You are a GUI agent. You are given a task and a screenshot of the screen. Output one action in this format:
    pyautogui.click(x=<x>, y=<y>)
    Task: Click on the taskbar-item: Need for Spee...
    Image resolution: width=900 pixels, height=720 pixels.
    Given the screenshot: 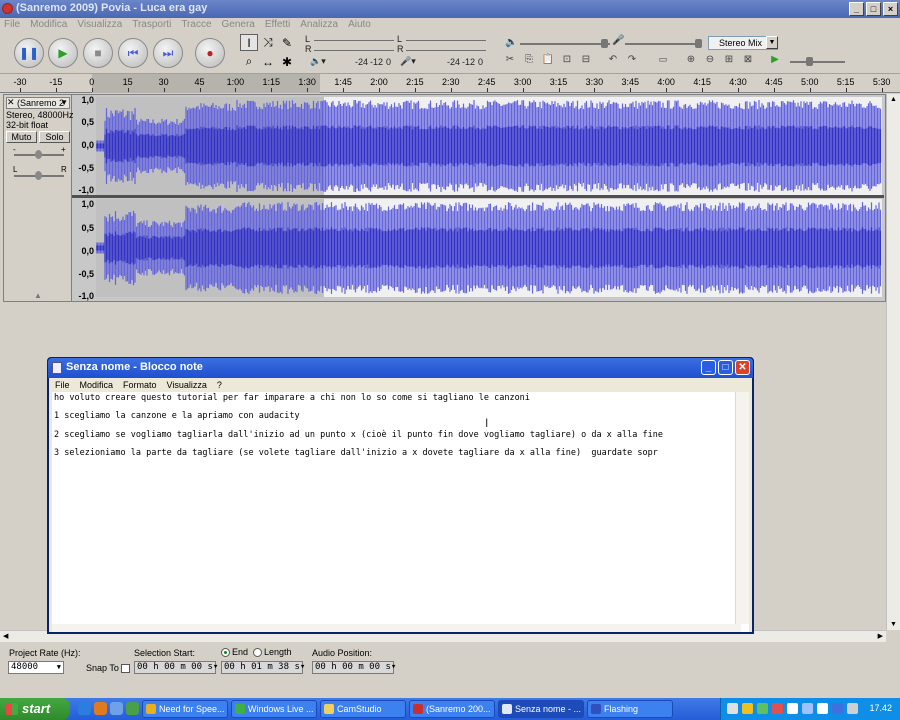 What is the action you would take?
    pyautogui.click(x=185, y=709)
    